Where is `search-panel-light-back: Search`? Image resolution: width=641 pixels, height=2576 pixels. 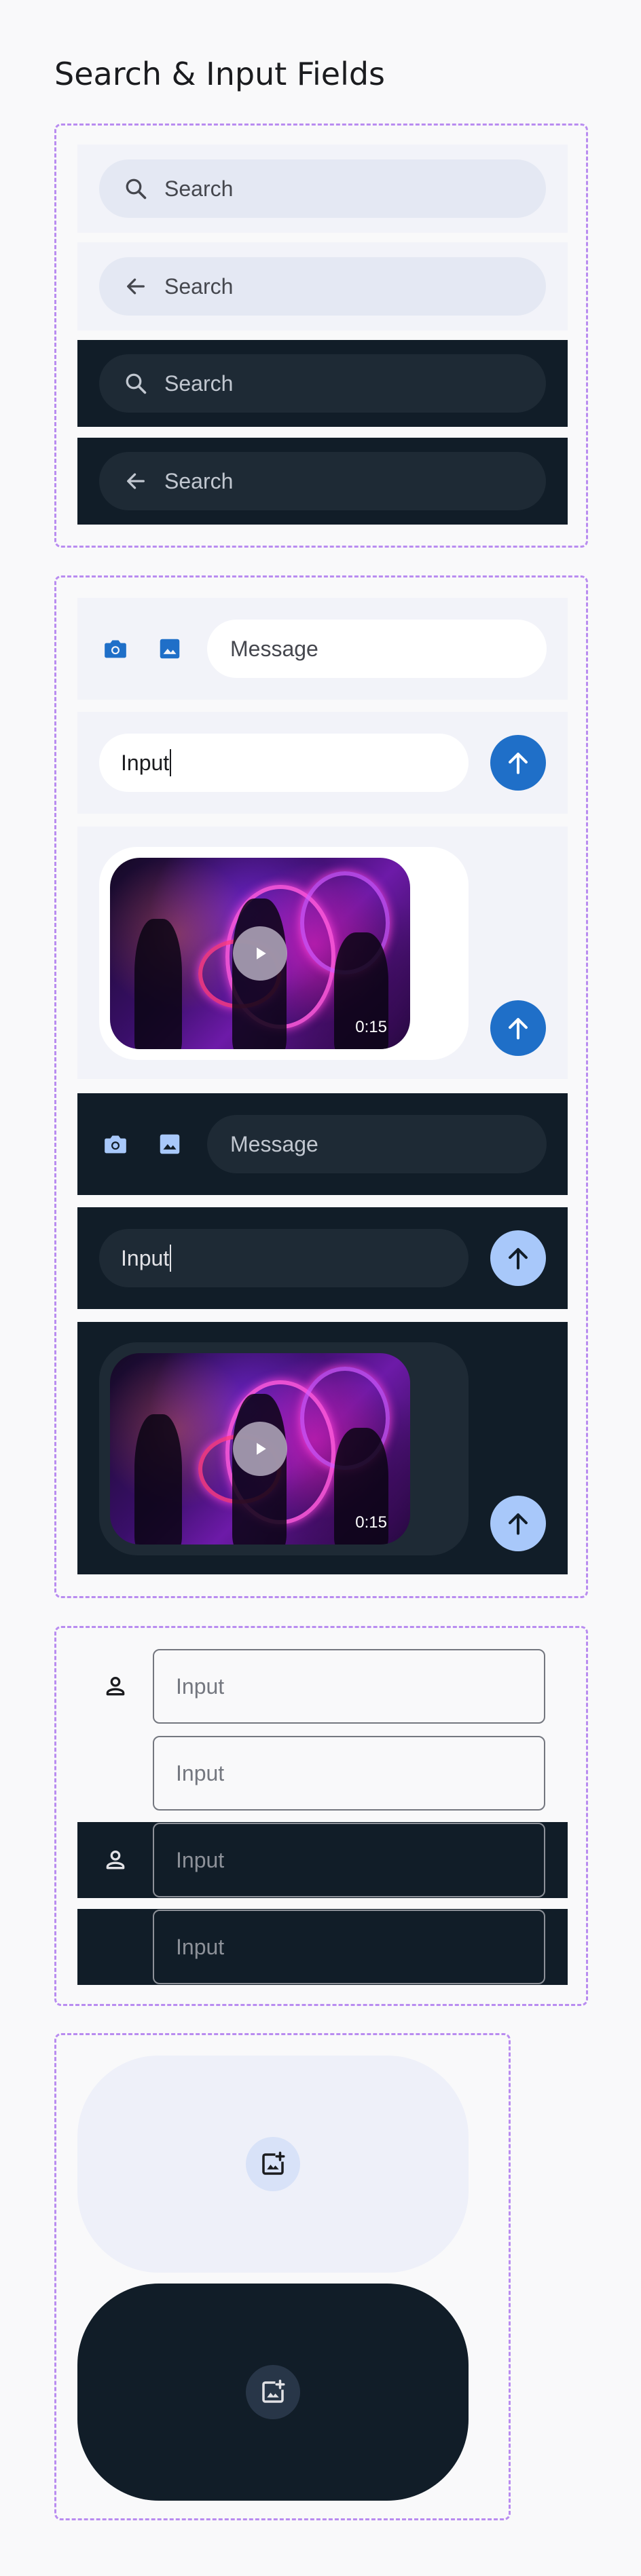
search-panel-light-back: Search is located at coordinates (322, 286).